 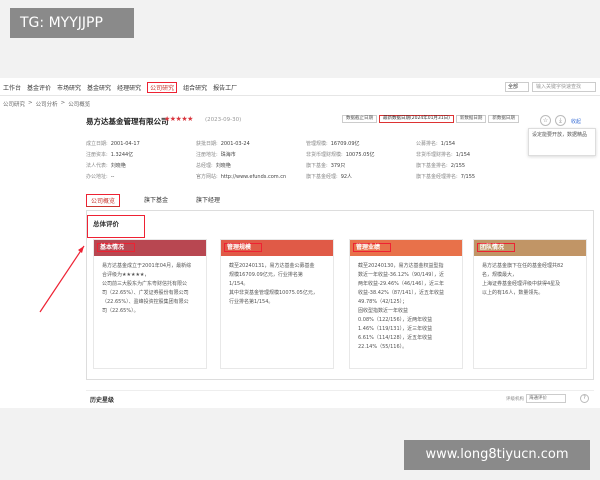 What do you see at coordinates (208, 200) in the screenshot?
I see `tab-managers: 旗下经理` at bounding box center [208, 200].